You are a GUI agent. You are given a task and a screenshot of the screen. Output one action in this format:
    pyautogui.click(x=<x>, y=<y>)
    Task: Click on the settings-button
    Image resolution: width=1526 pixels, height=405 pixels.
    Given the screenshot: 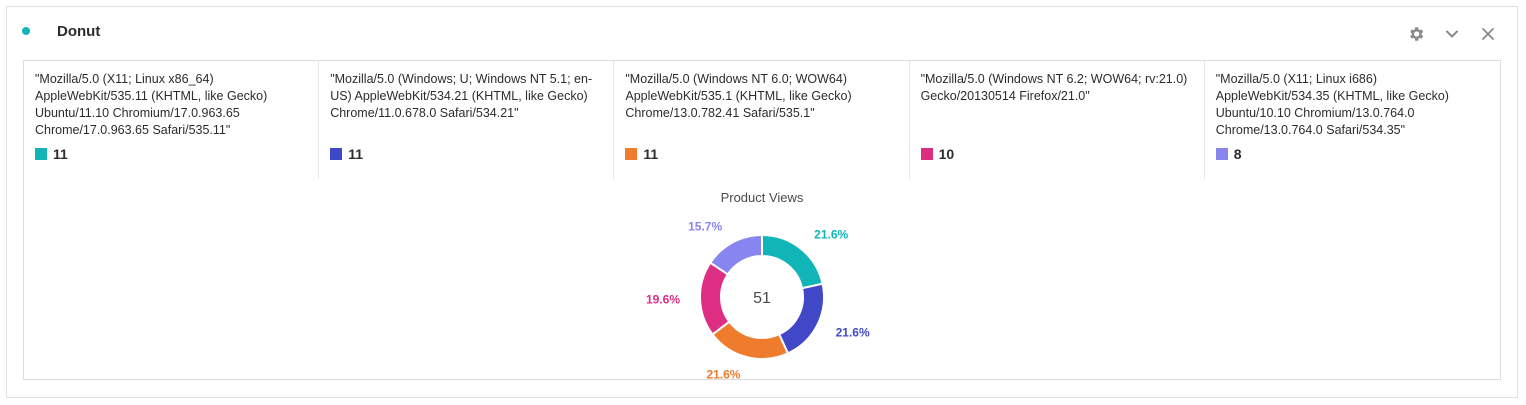 What is the action you would take?
    pyautogui.click(x=1416, y=34)
    